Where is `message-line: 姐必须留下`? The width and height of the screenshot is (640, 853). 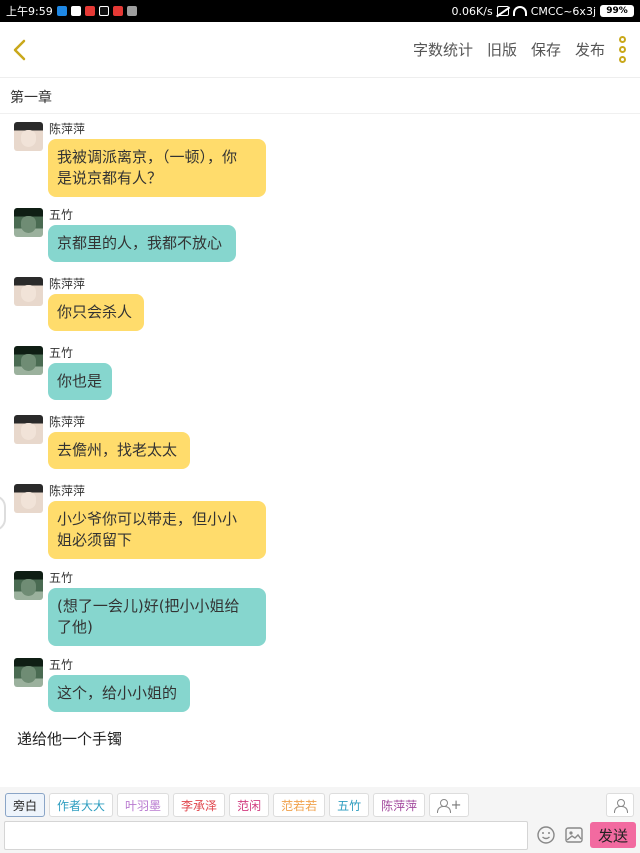 message-line: 姐必须留下 is located at coordinates (95, 540).